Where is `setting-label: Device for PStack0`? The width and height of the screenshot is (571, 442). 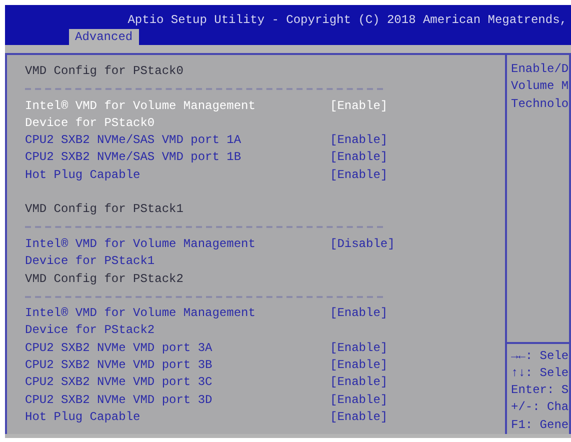 setting-label: Device for PStack0 is located at coordinates (90, 123).